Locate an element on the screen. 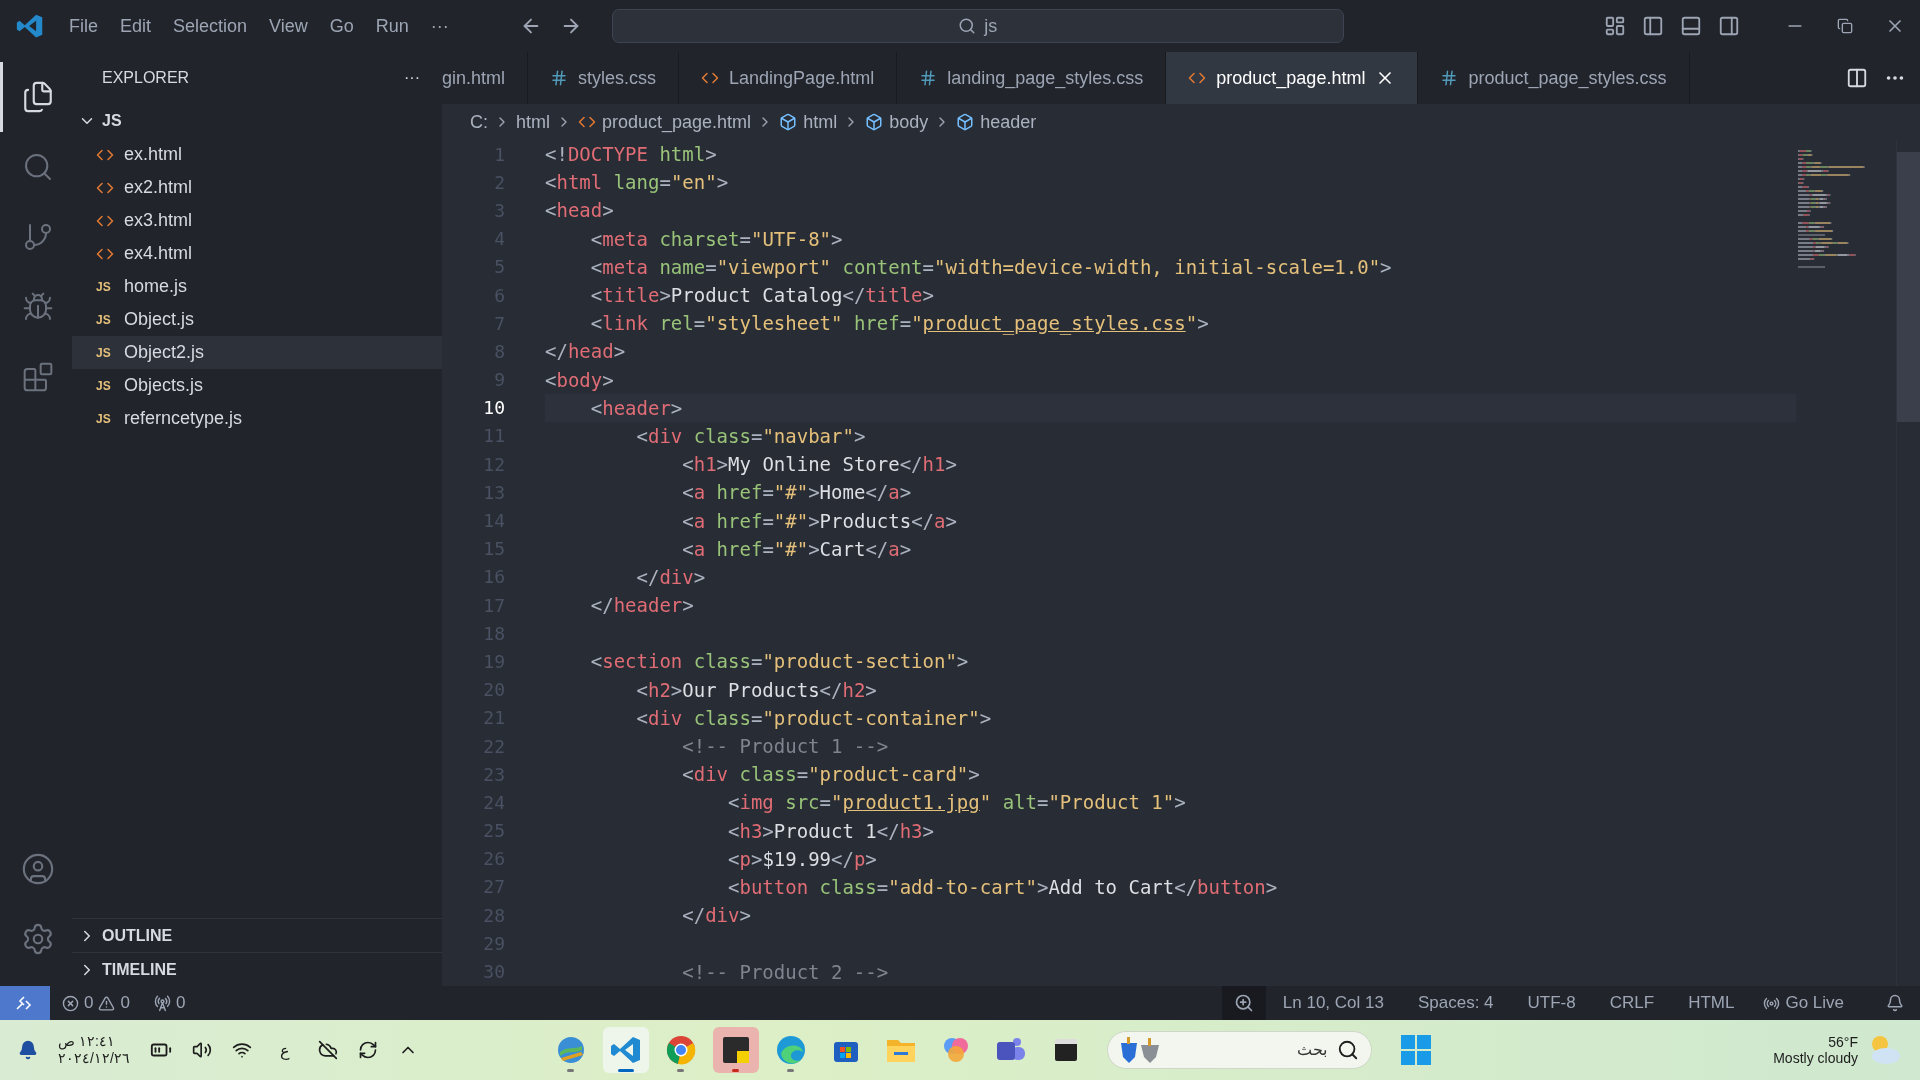  editor-tab: LandingPage.html is located at coordinates (788, 78).